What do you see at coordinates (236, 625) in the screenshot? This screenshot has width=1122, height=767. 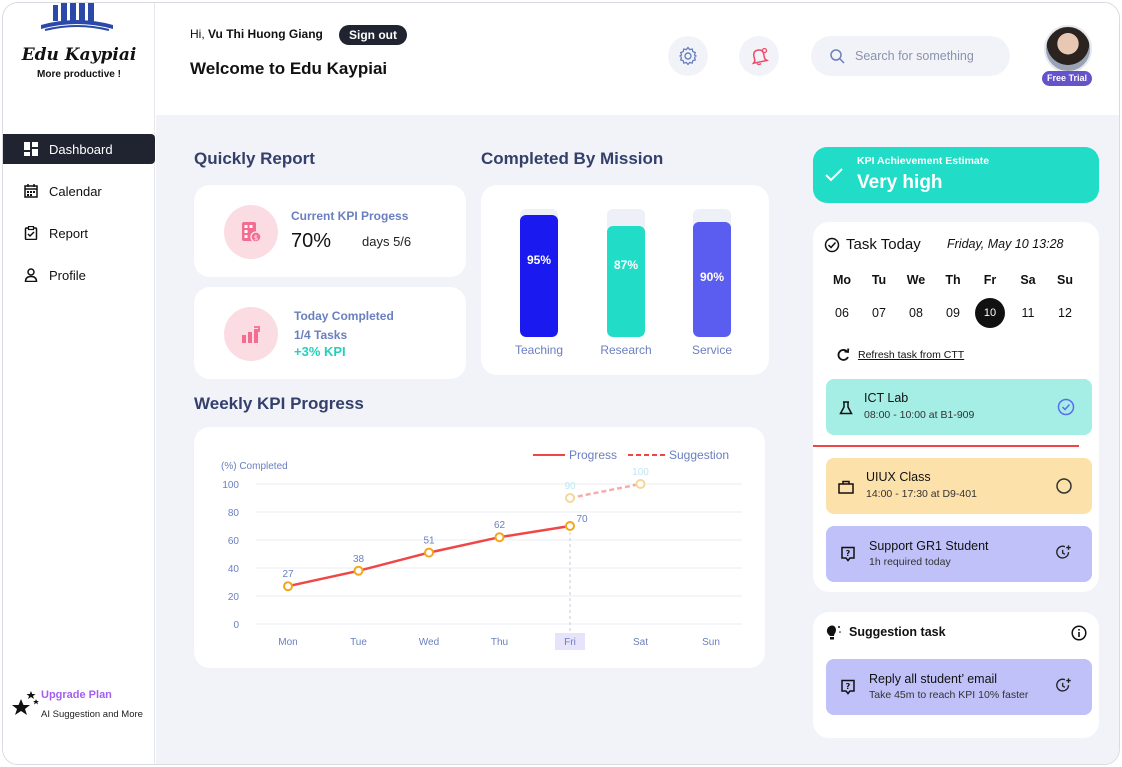 I see `y-tick-label: 0` at bounding box center [236, 625].